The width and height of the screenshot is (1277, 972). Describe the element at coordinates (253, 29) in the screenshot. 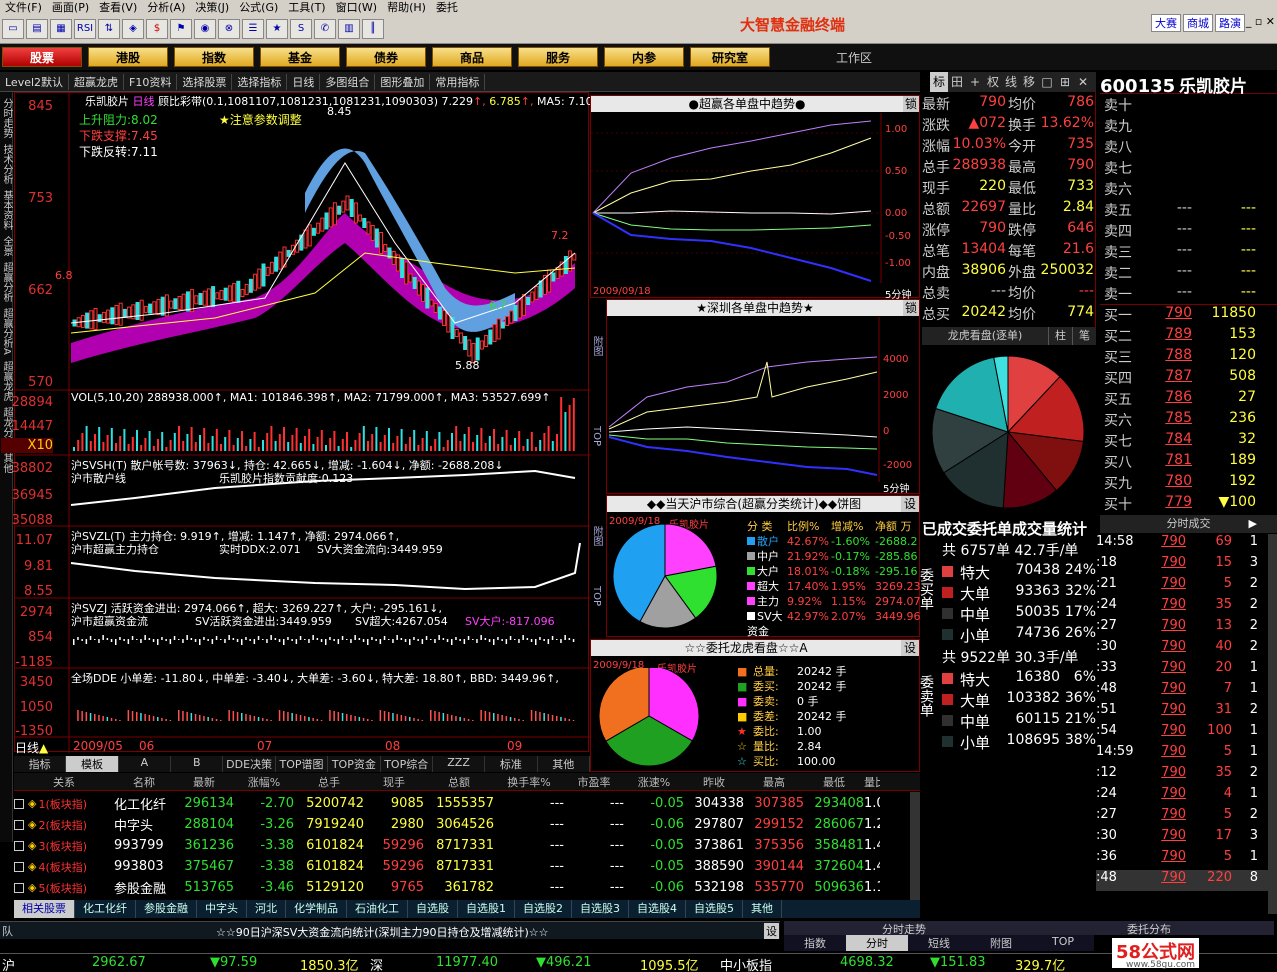

I see `list-icon: ☰` at that location.